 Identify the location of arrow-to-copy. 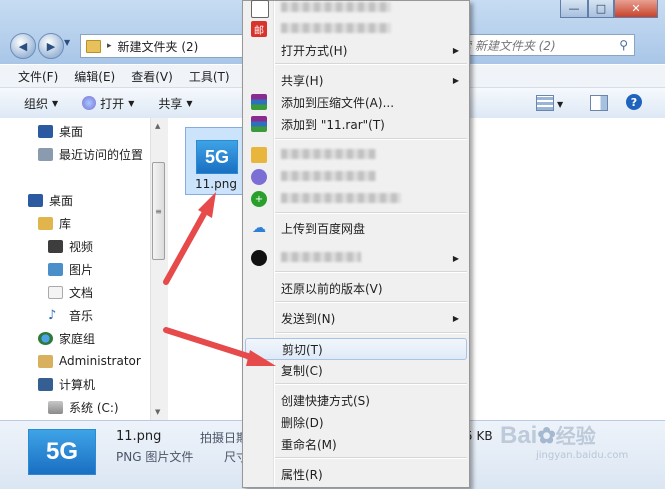
(219, 346).